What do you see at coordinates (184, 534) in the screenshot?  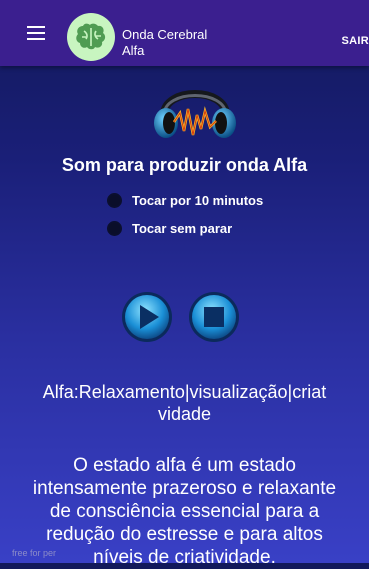 I see `description-line: redução do estresse e para altos` at bounding box center [184, 534].